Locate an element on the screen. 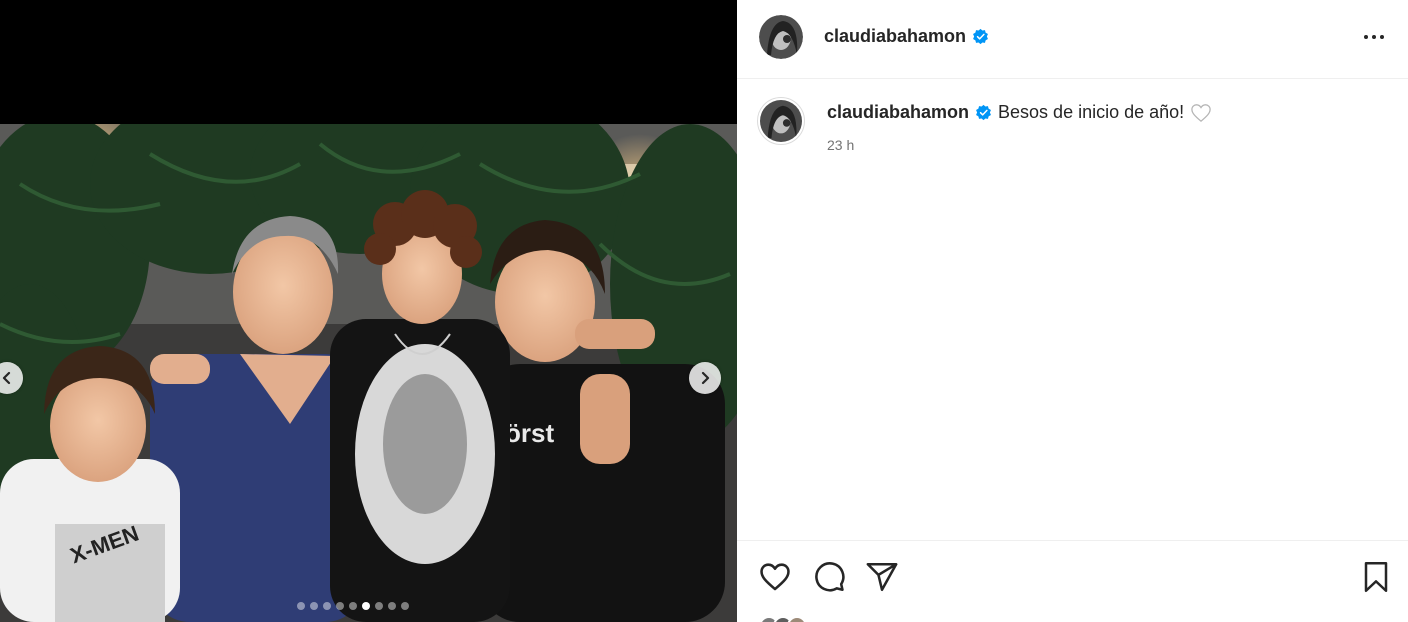 This screenshot has width=1408, height=622. post-caption: claudiabahamon Besos de inicio de año! is located at coordinates (1019, 112).